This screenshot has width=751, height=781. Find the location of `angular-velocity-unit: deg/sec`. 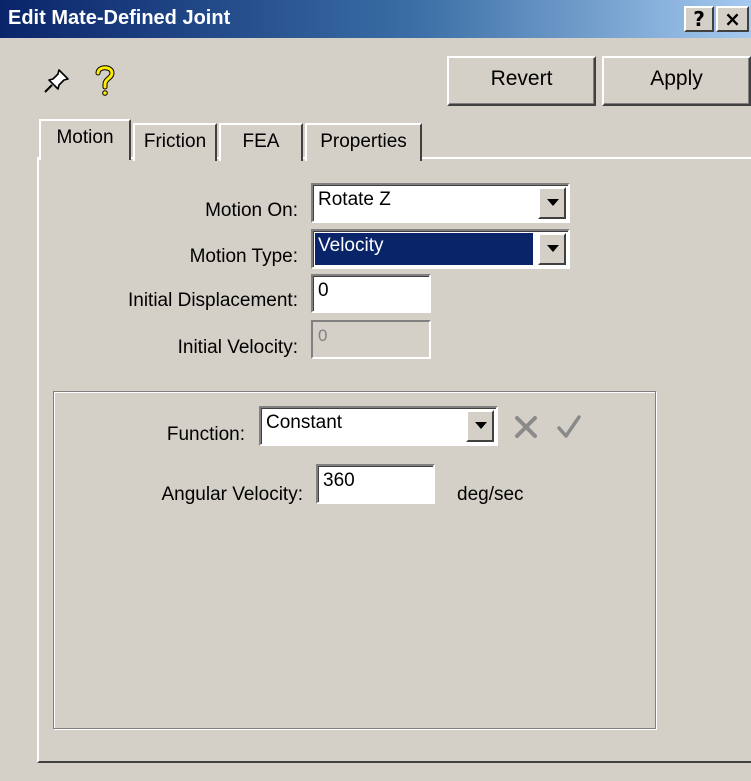

angular-velocity-unit: deg/sec is located at coordinates (490, 494).